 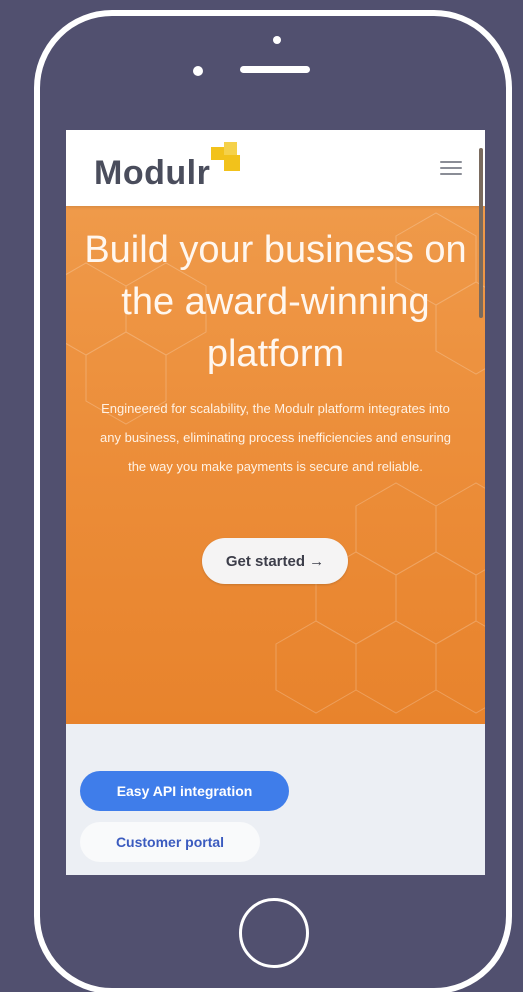 What do you see at coordinates (275, 561) in the screenshot?
I see `get-started-button: Get started →` at bounding box center [275, 561].